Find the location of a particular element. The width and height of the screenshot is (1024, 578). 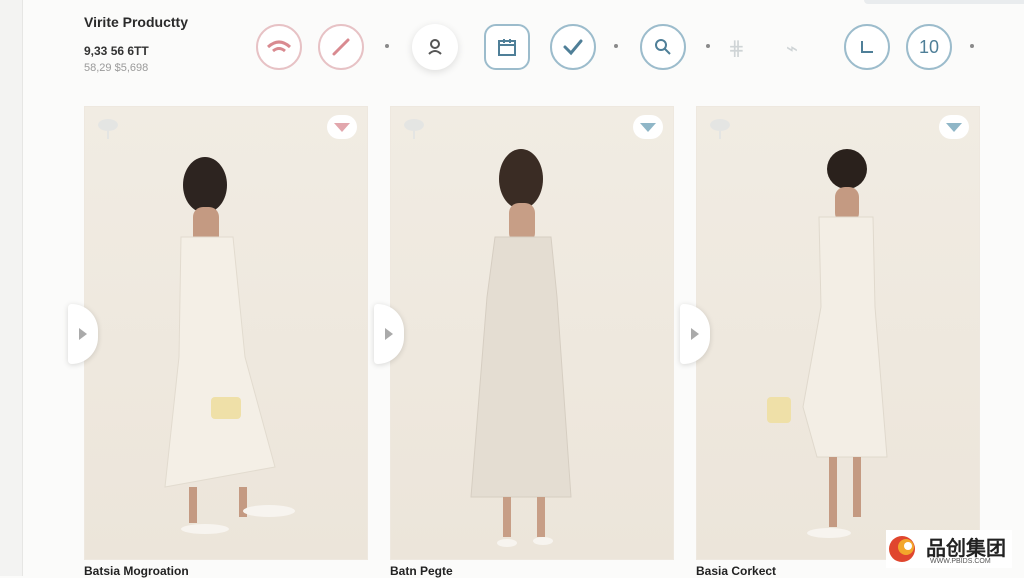

corner-icon is located at coordinates (867, 47).